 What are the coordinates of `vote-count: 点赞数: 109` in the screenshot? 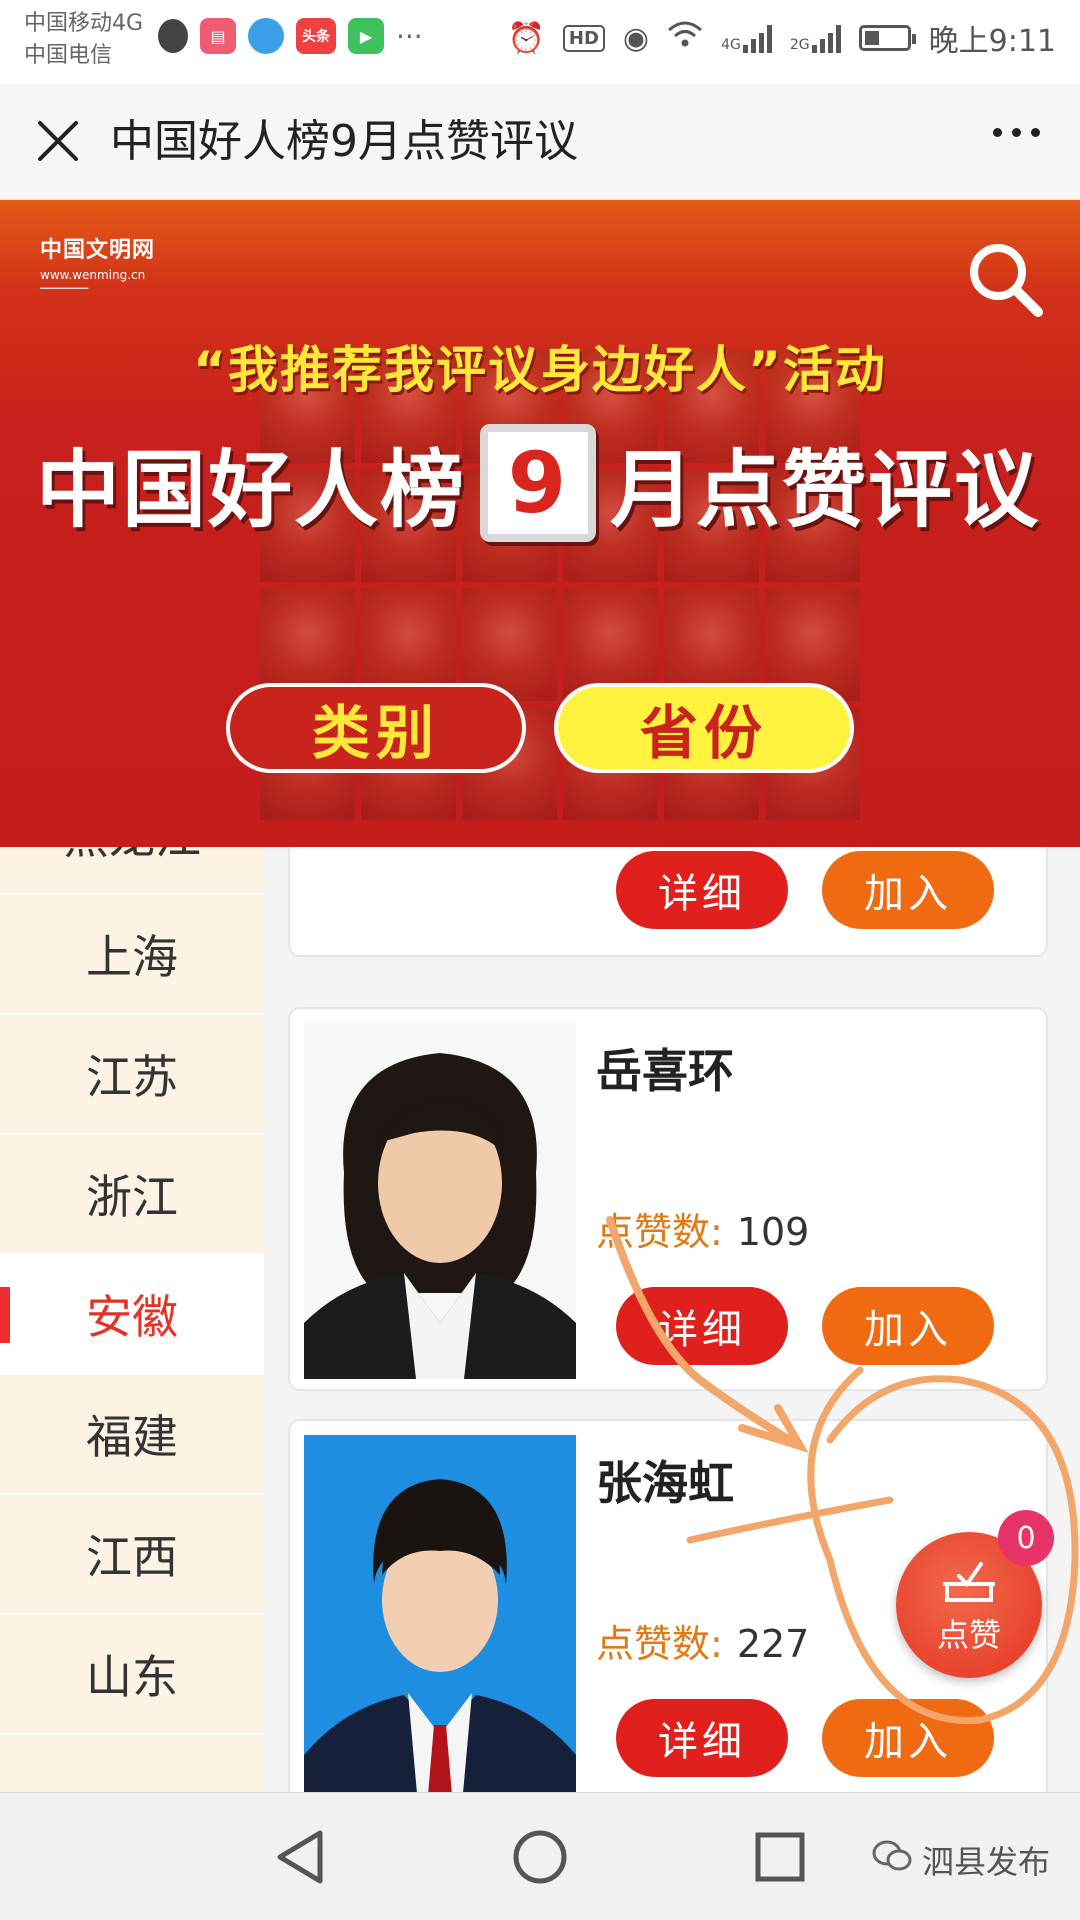 It's located at (702, 1228).